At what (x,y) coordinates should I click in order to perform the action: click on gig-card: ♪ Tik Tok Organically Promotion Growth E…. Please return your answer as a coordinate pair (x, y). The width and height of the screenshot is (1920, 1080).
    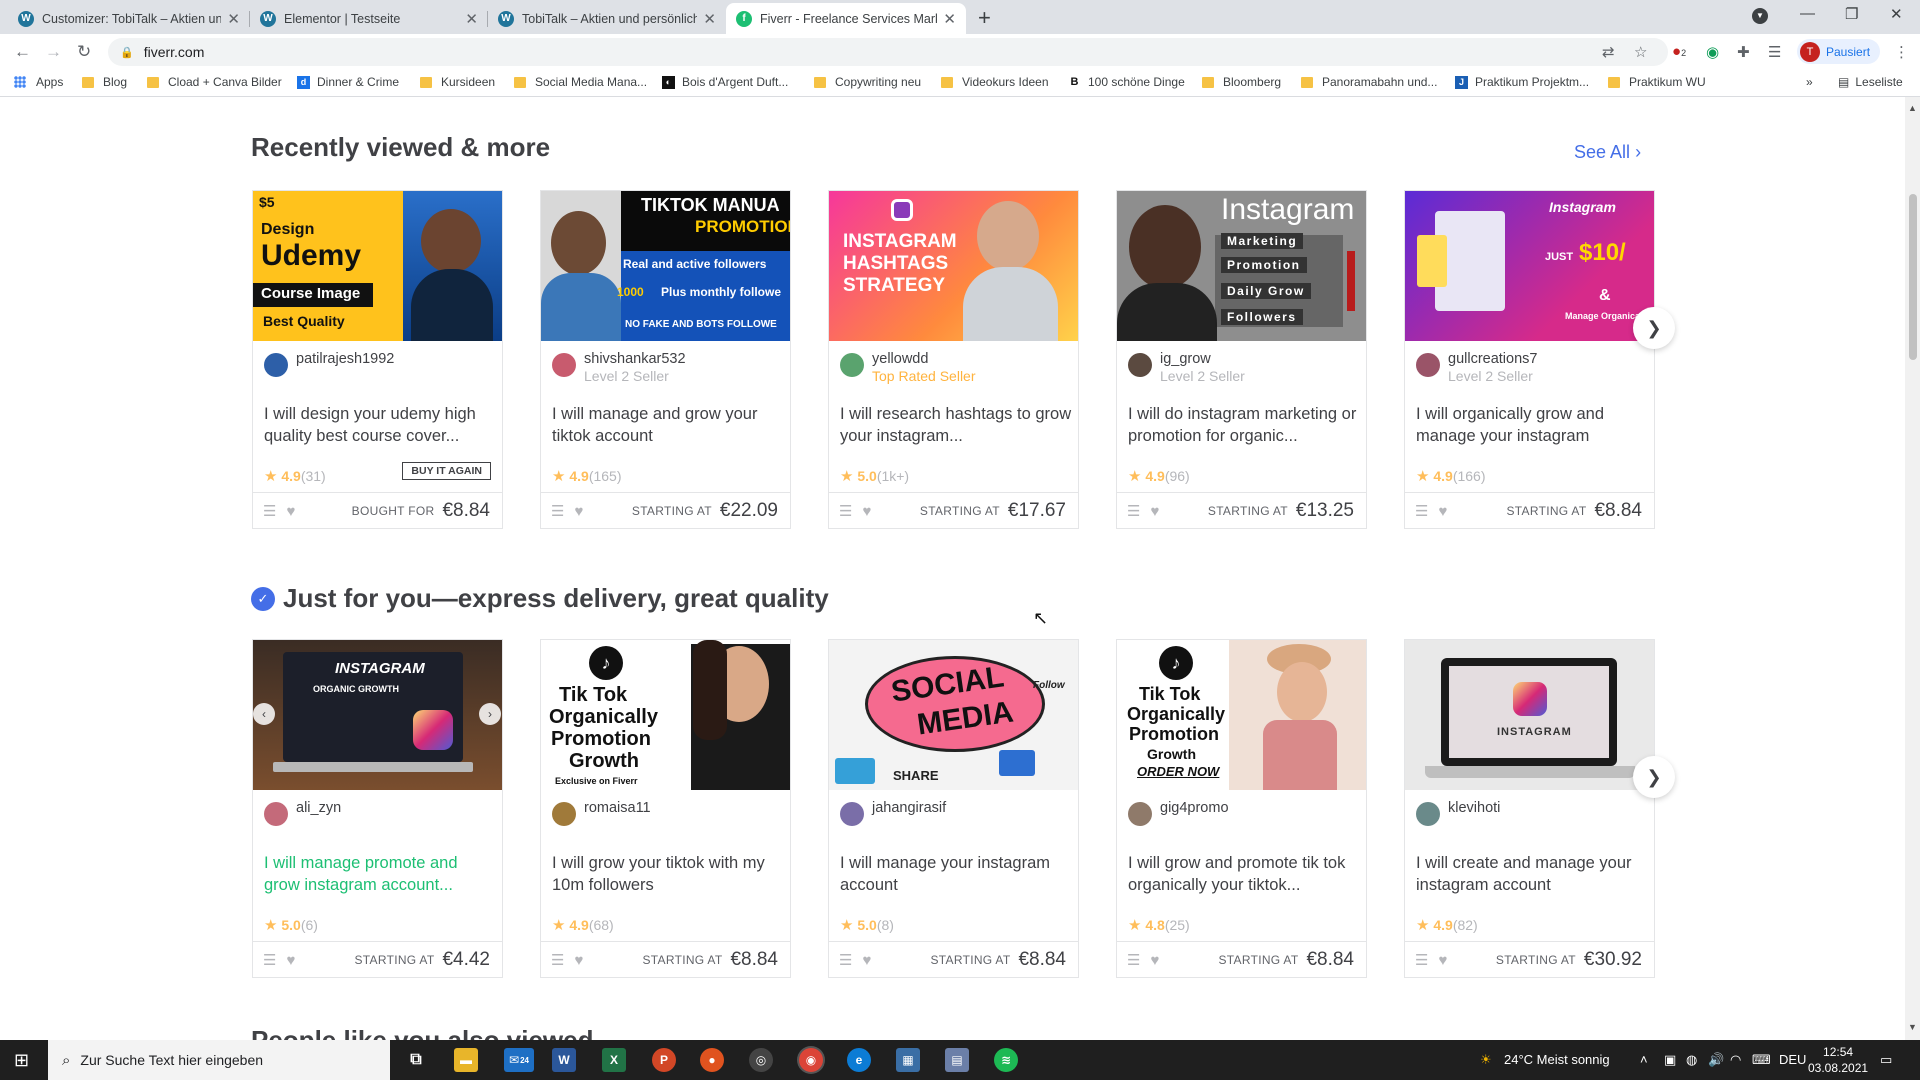
    Looking at the image, I should click on (665, 808).